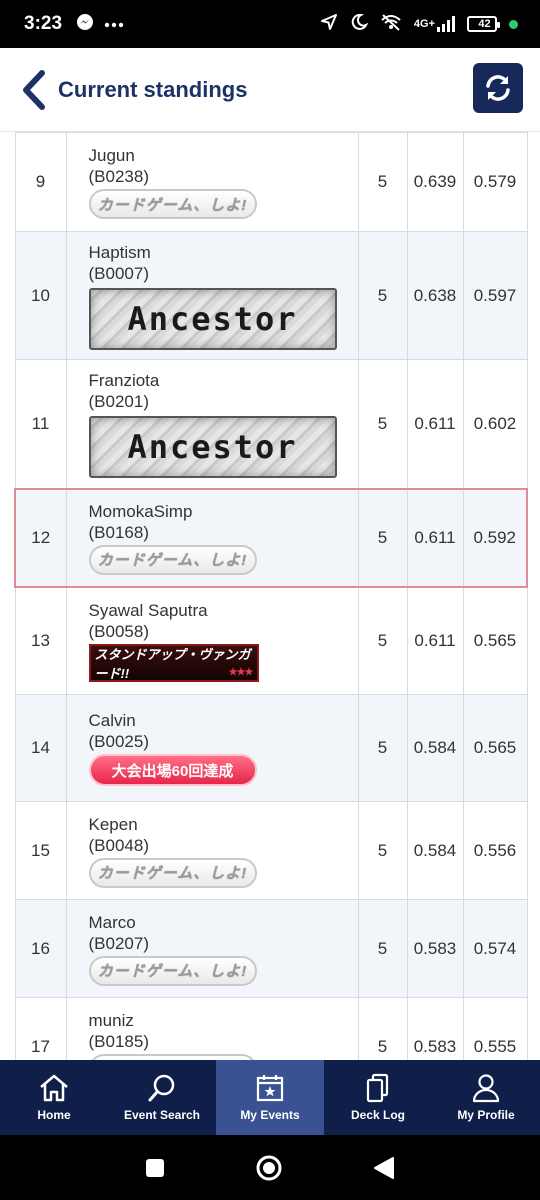 This screenshot has height=1200, width=540. Describe the element at coordinates (118, 273) in the screenshot. I see `player-id: (B0007)` at that location.